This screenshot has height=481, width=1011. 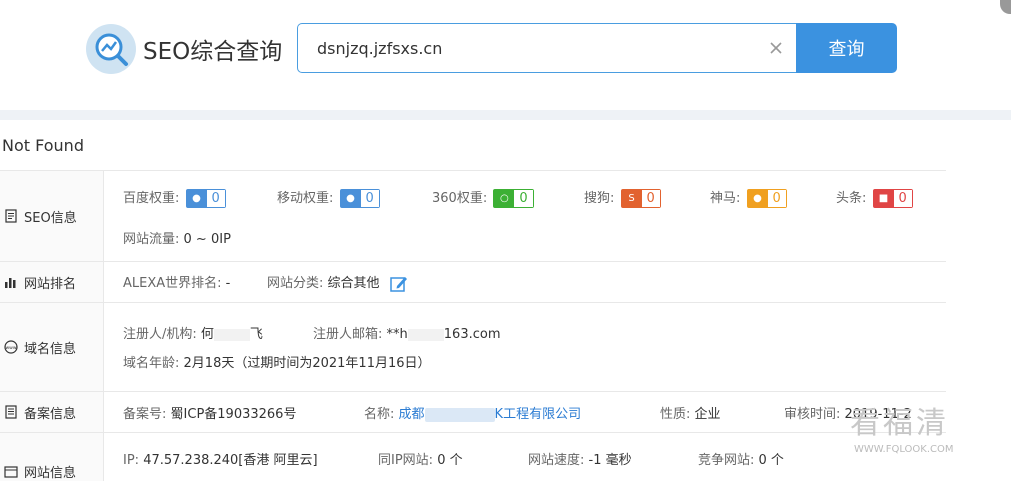 I want to click on sogou-icon: S, so click(x=631, y=198).